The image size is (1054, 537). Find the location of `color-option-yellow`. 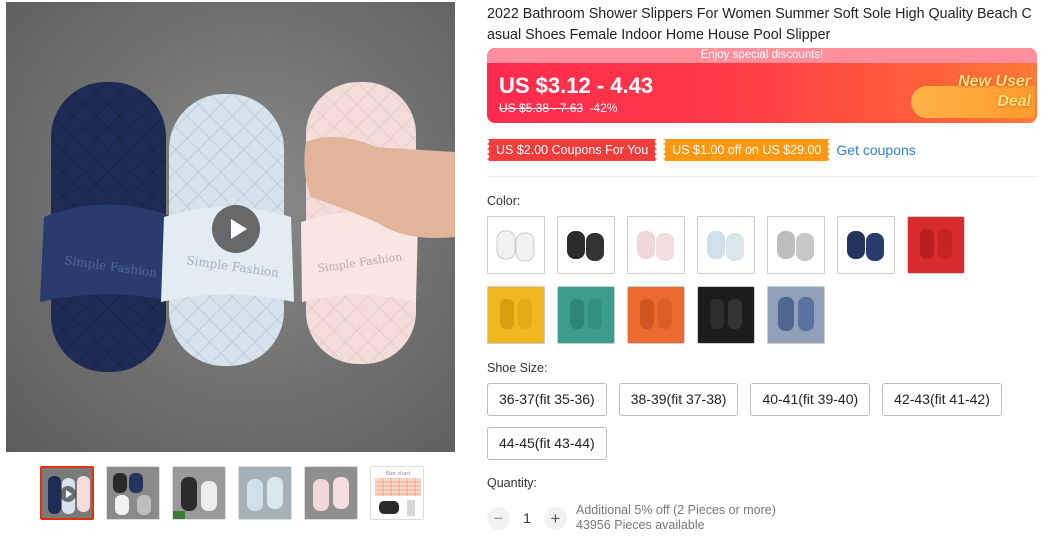

color-option-yellow is located at coordinates (516, 315).